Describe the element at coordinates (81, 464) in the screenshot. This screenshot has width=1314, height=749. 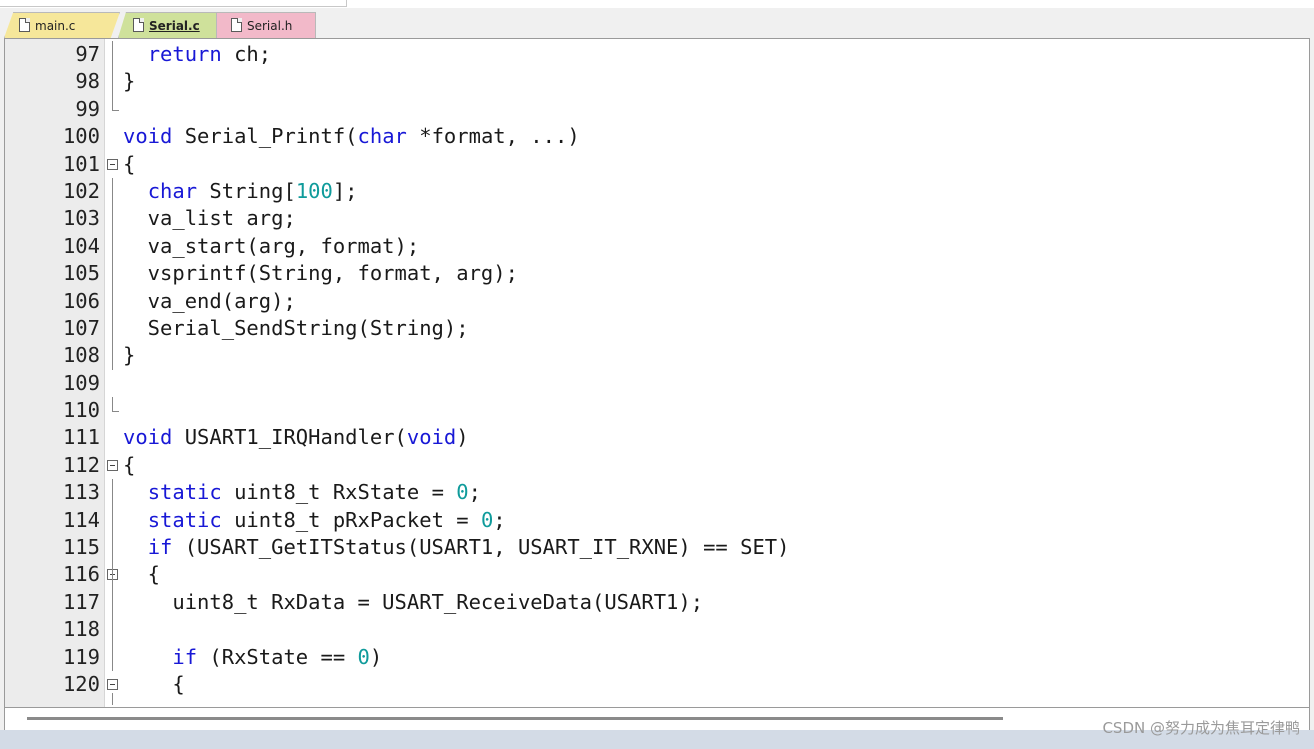
I see `line-number: 112` at that location.